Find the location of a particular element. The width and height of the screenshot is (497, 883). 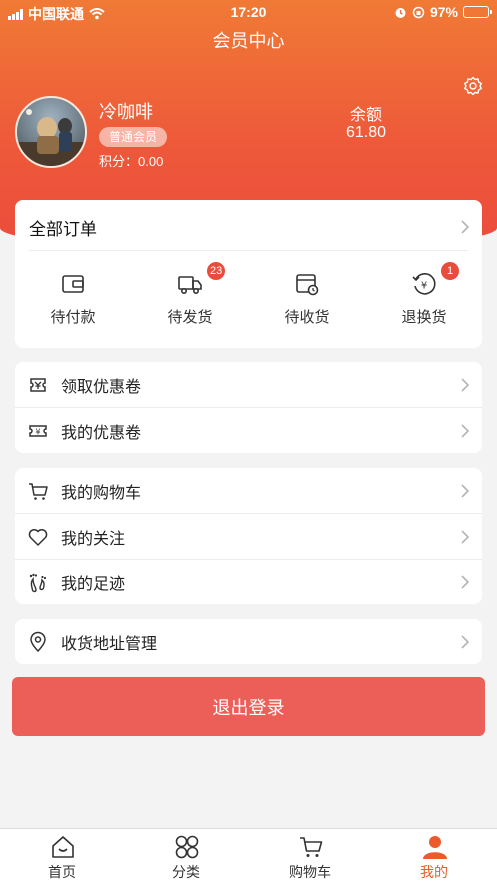

points: 积分：0.00 is located at coordinates (131, 160).